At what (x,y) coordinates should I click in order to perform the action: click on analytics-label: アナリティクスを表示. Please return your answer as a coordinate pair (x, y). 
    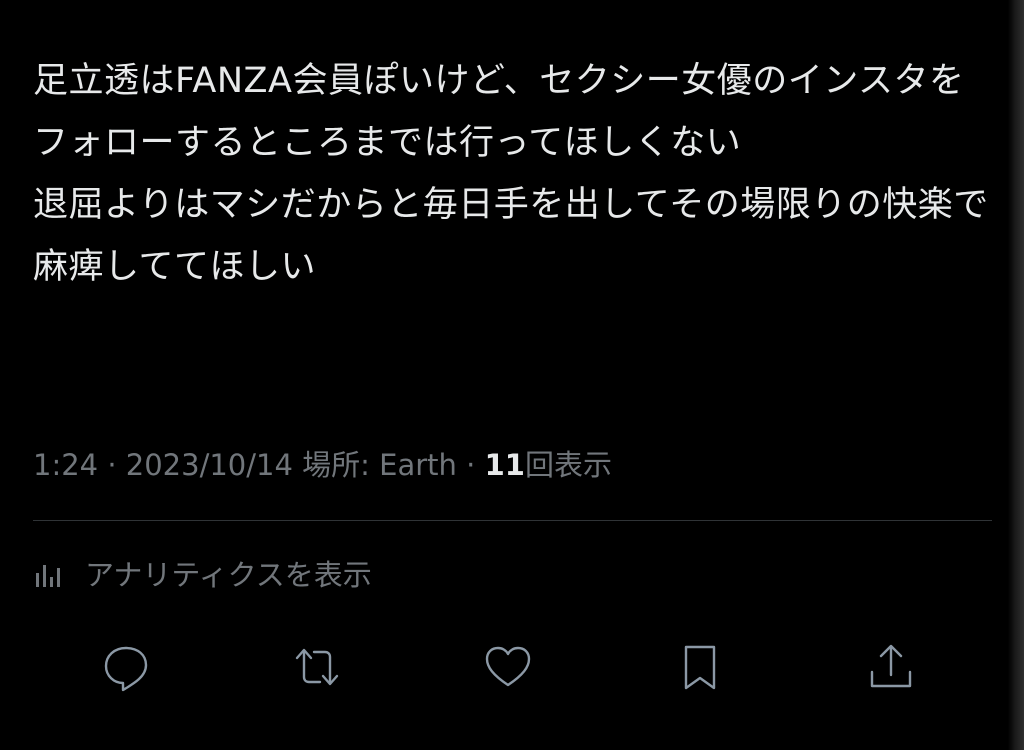
    Looking at the image, I should click on (228, 575).